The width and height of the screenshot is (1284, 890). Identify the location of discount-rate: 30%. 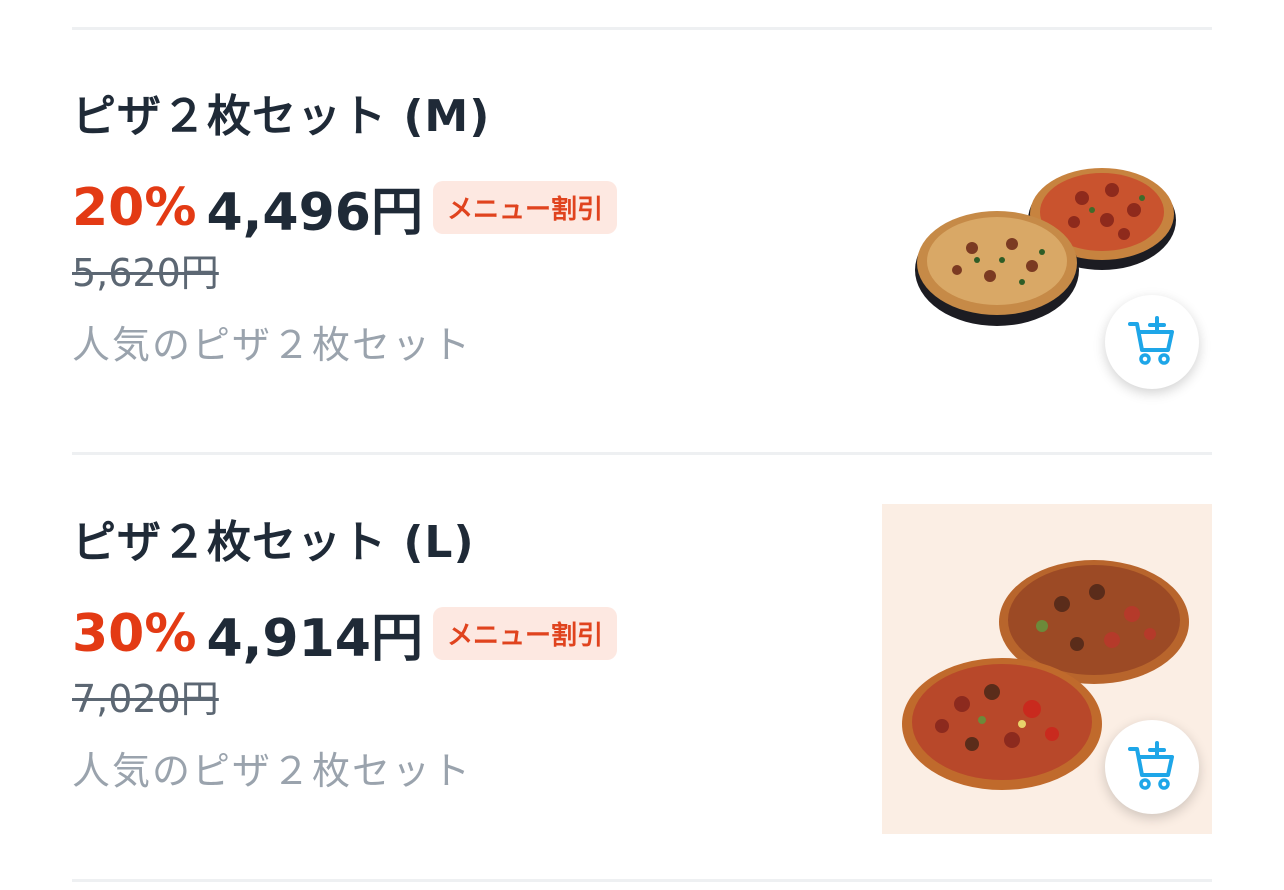
(134, 633).